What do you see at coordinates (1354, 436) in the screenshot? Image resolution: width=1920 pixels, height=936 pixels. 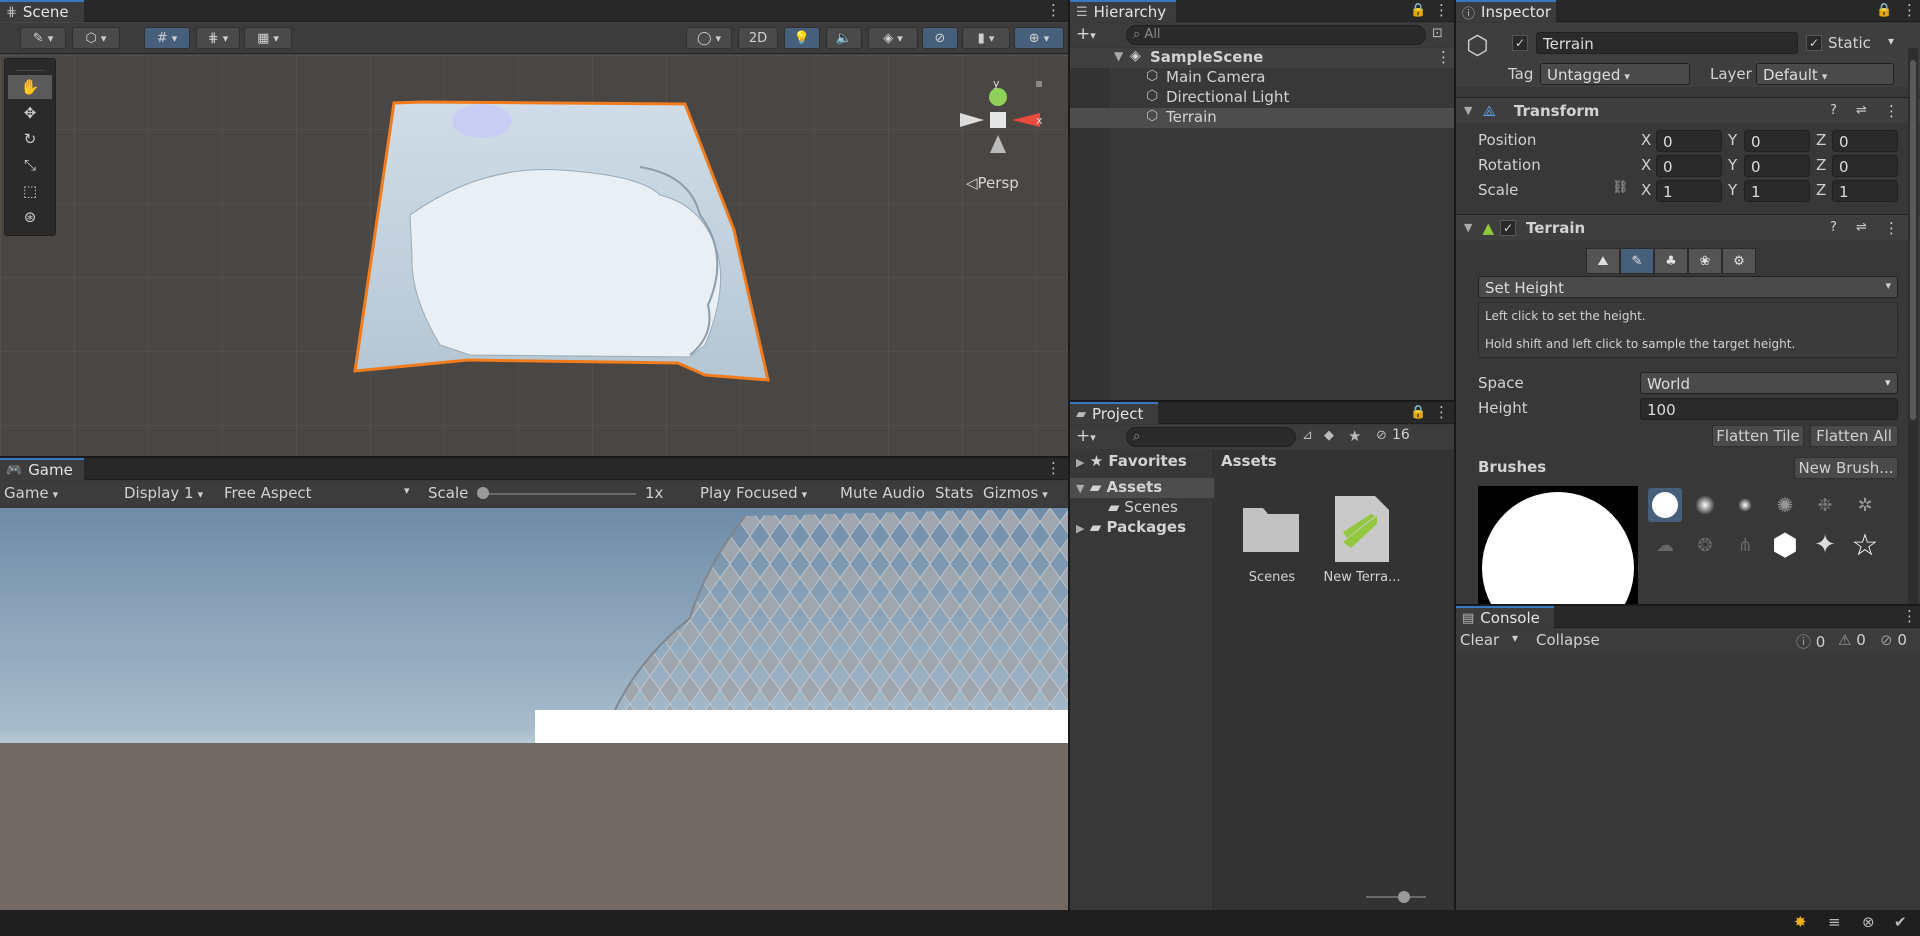 I see `favorite-icon: ★` at bounding box center [1354, 436].